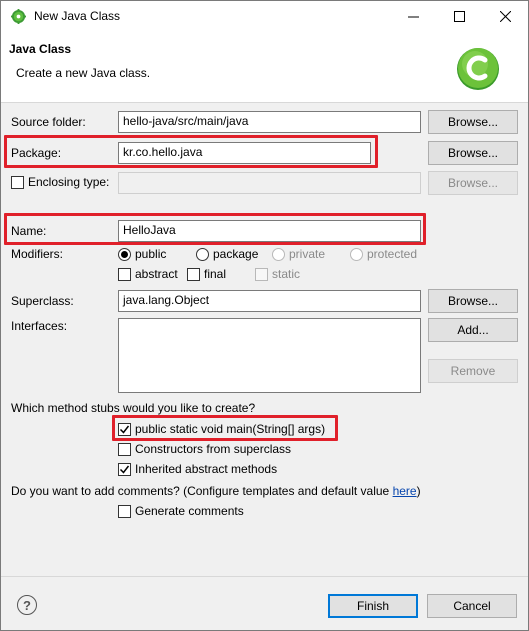 Image resolution: width=529 pixels, height=631 pixels. What do you see at coordinates (269, 301) in the screenshot?
I see `superclass-input: java.lang.Object` at bounding box center [269, 301].